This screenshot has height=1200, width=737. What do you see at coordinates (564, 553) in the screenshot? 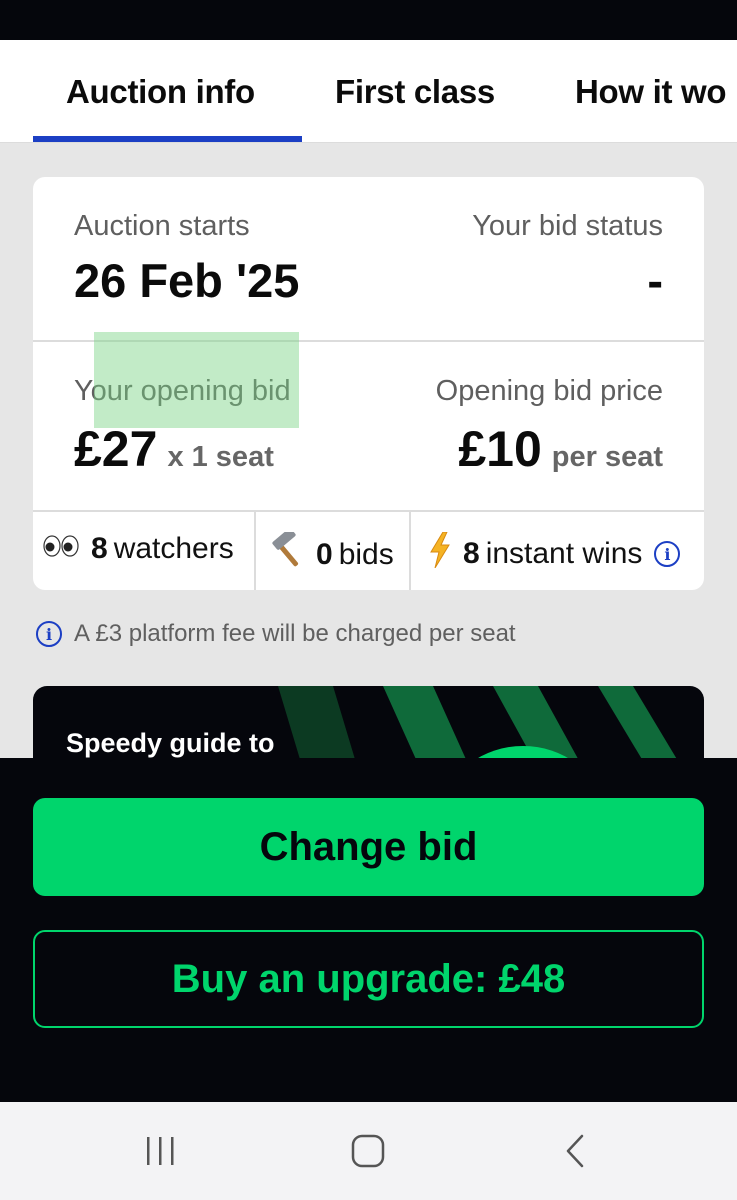
I see `instant-wins-label: instant wins` at bounding box center [564, 553].